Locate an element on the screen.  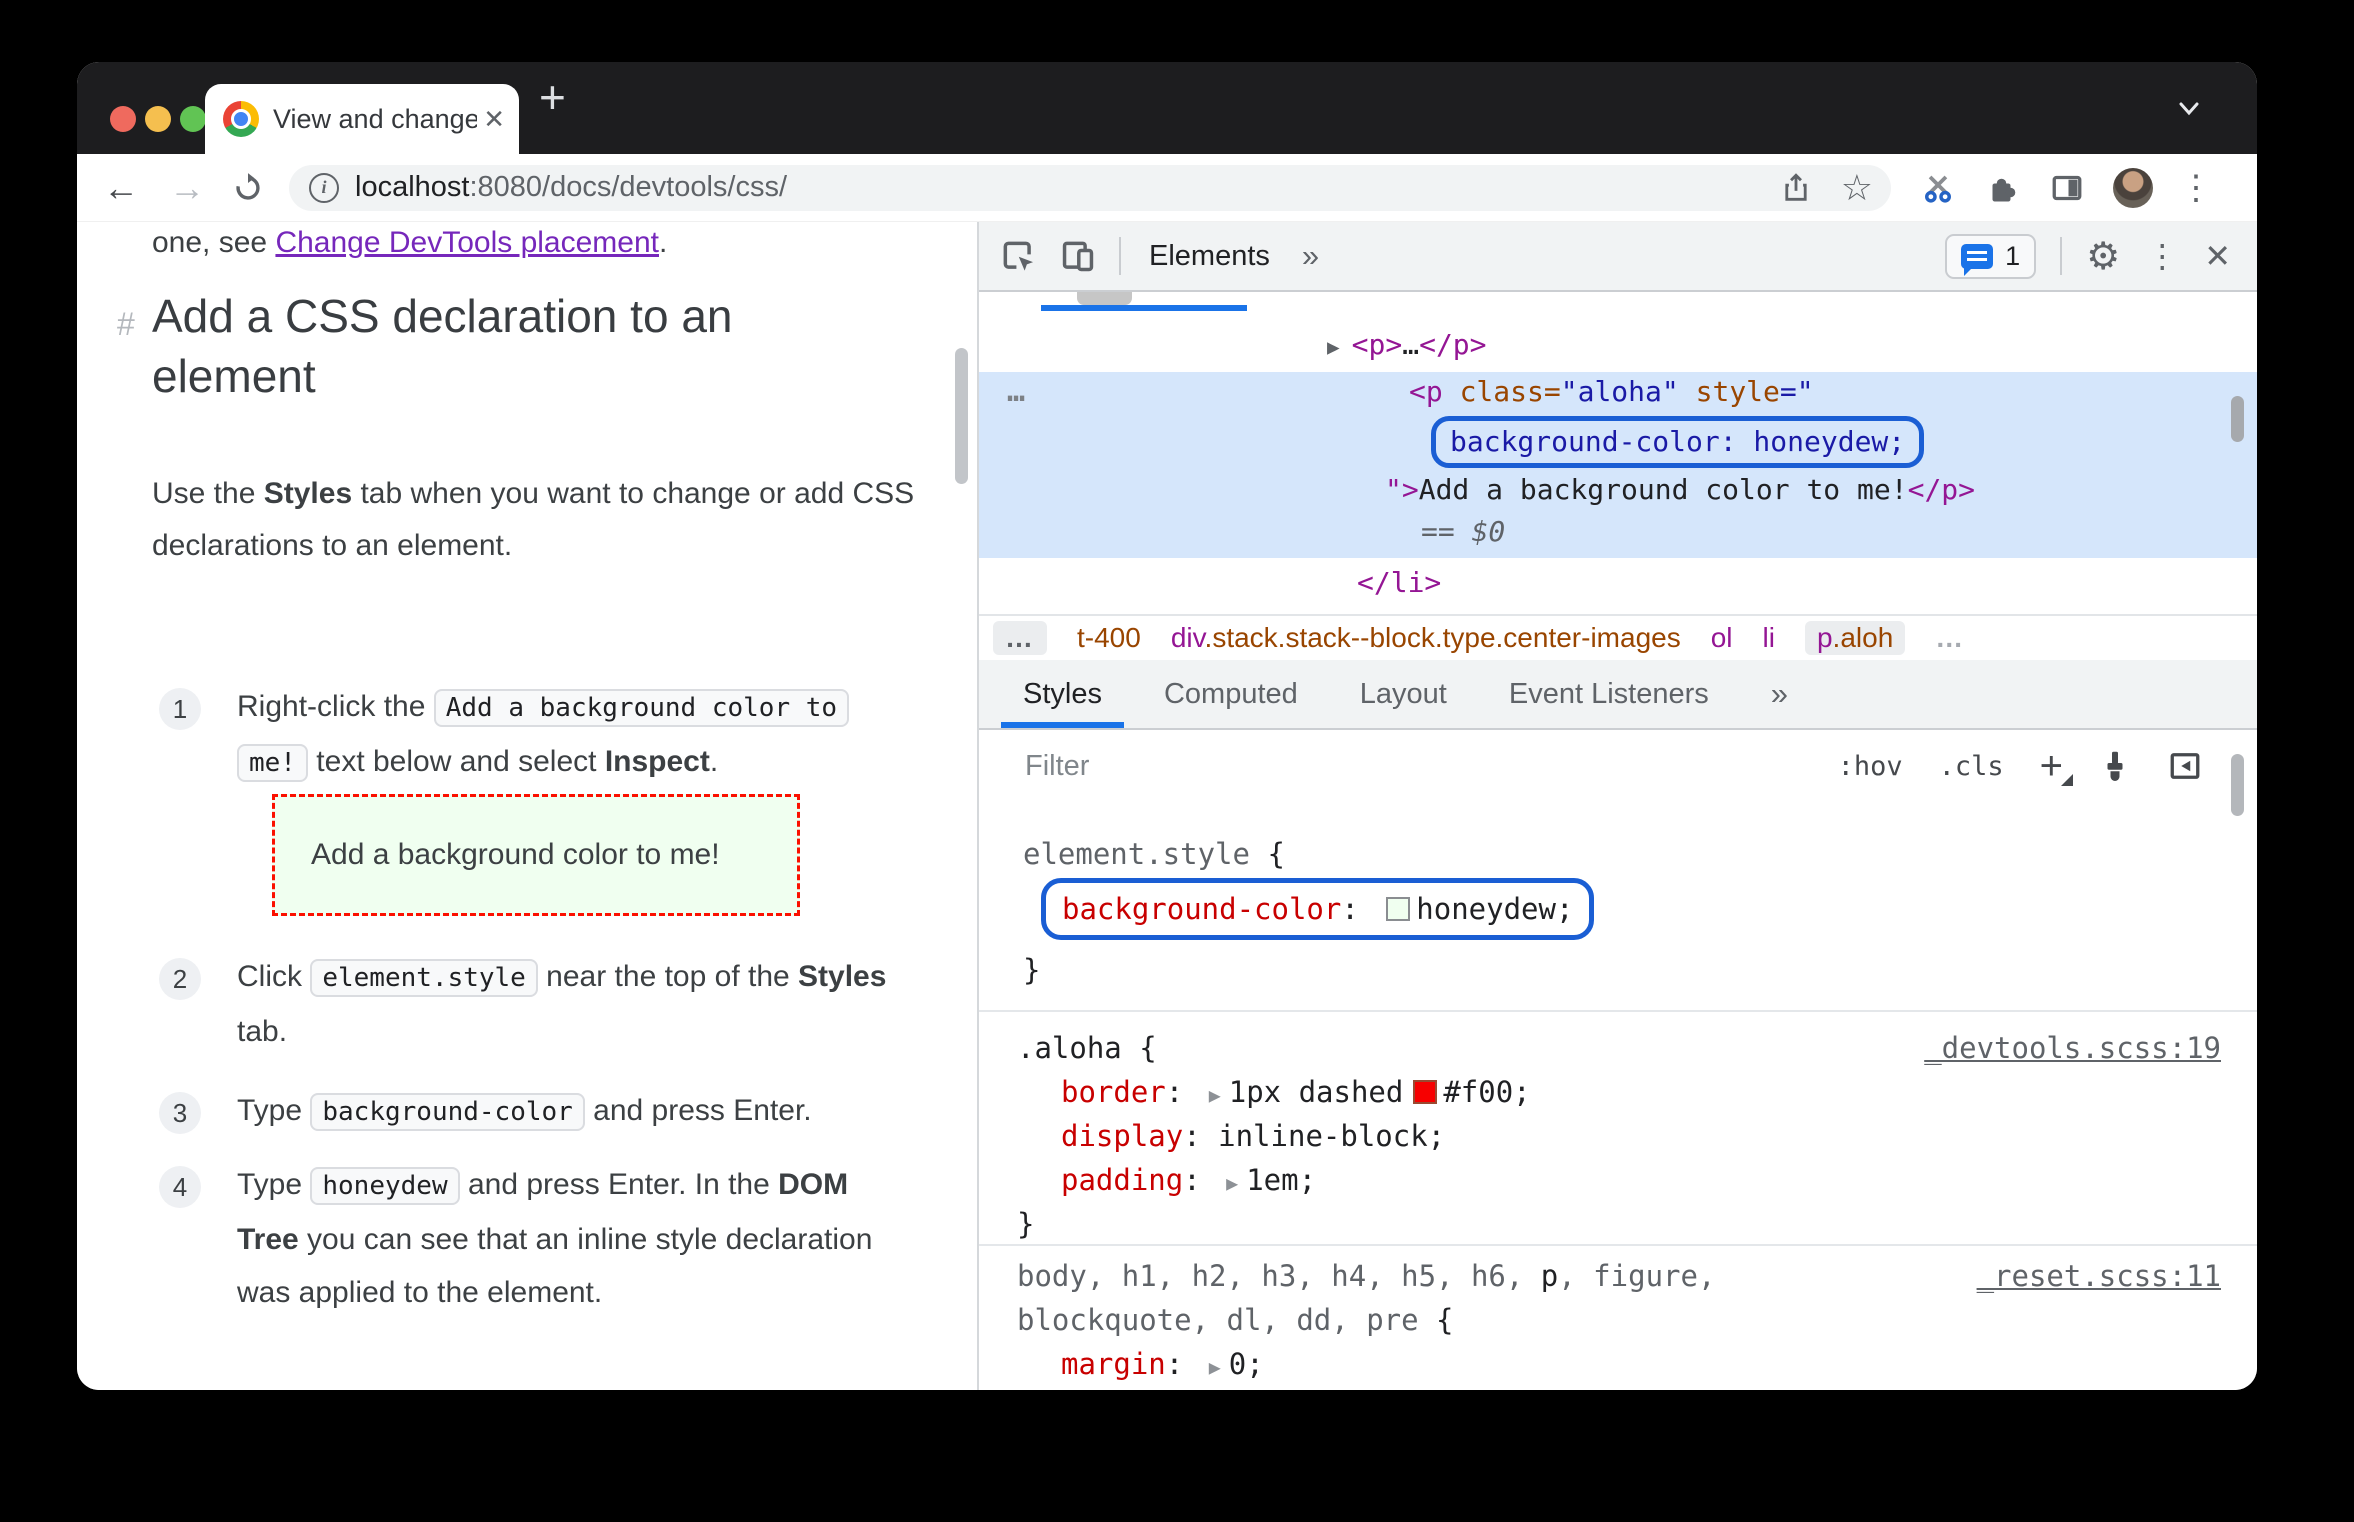
dom-scrollbar is located at coordinates (2237, 419).